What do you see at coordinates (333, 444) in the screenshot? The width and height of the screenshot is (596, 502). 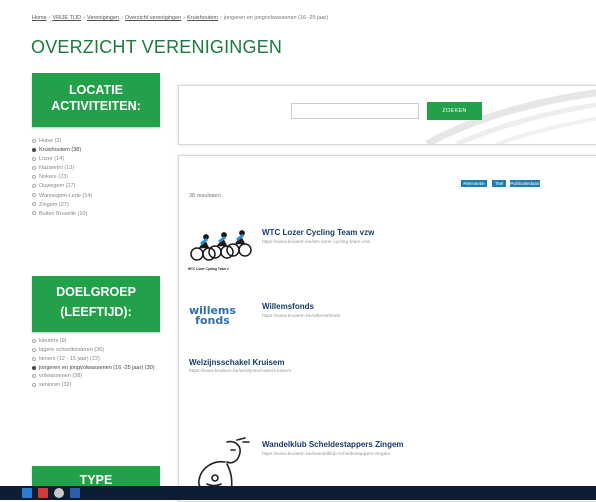 I see `result-title: Wandelklub Scheldestappers Zingem` at bounding box center [333, 444].